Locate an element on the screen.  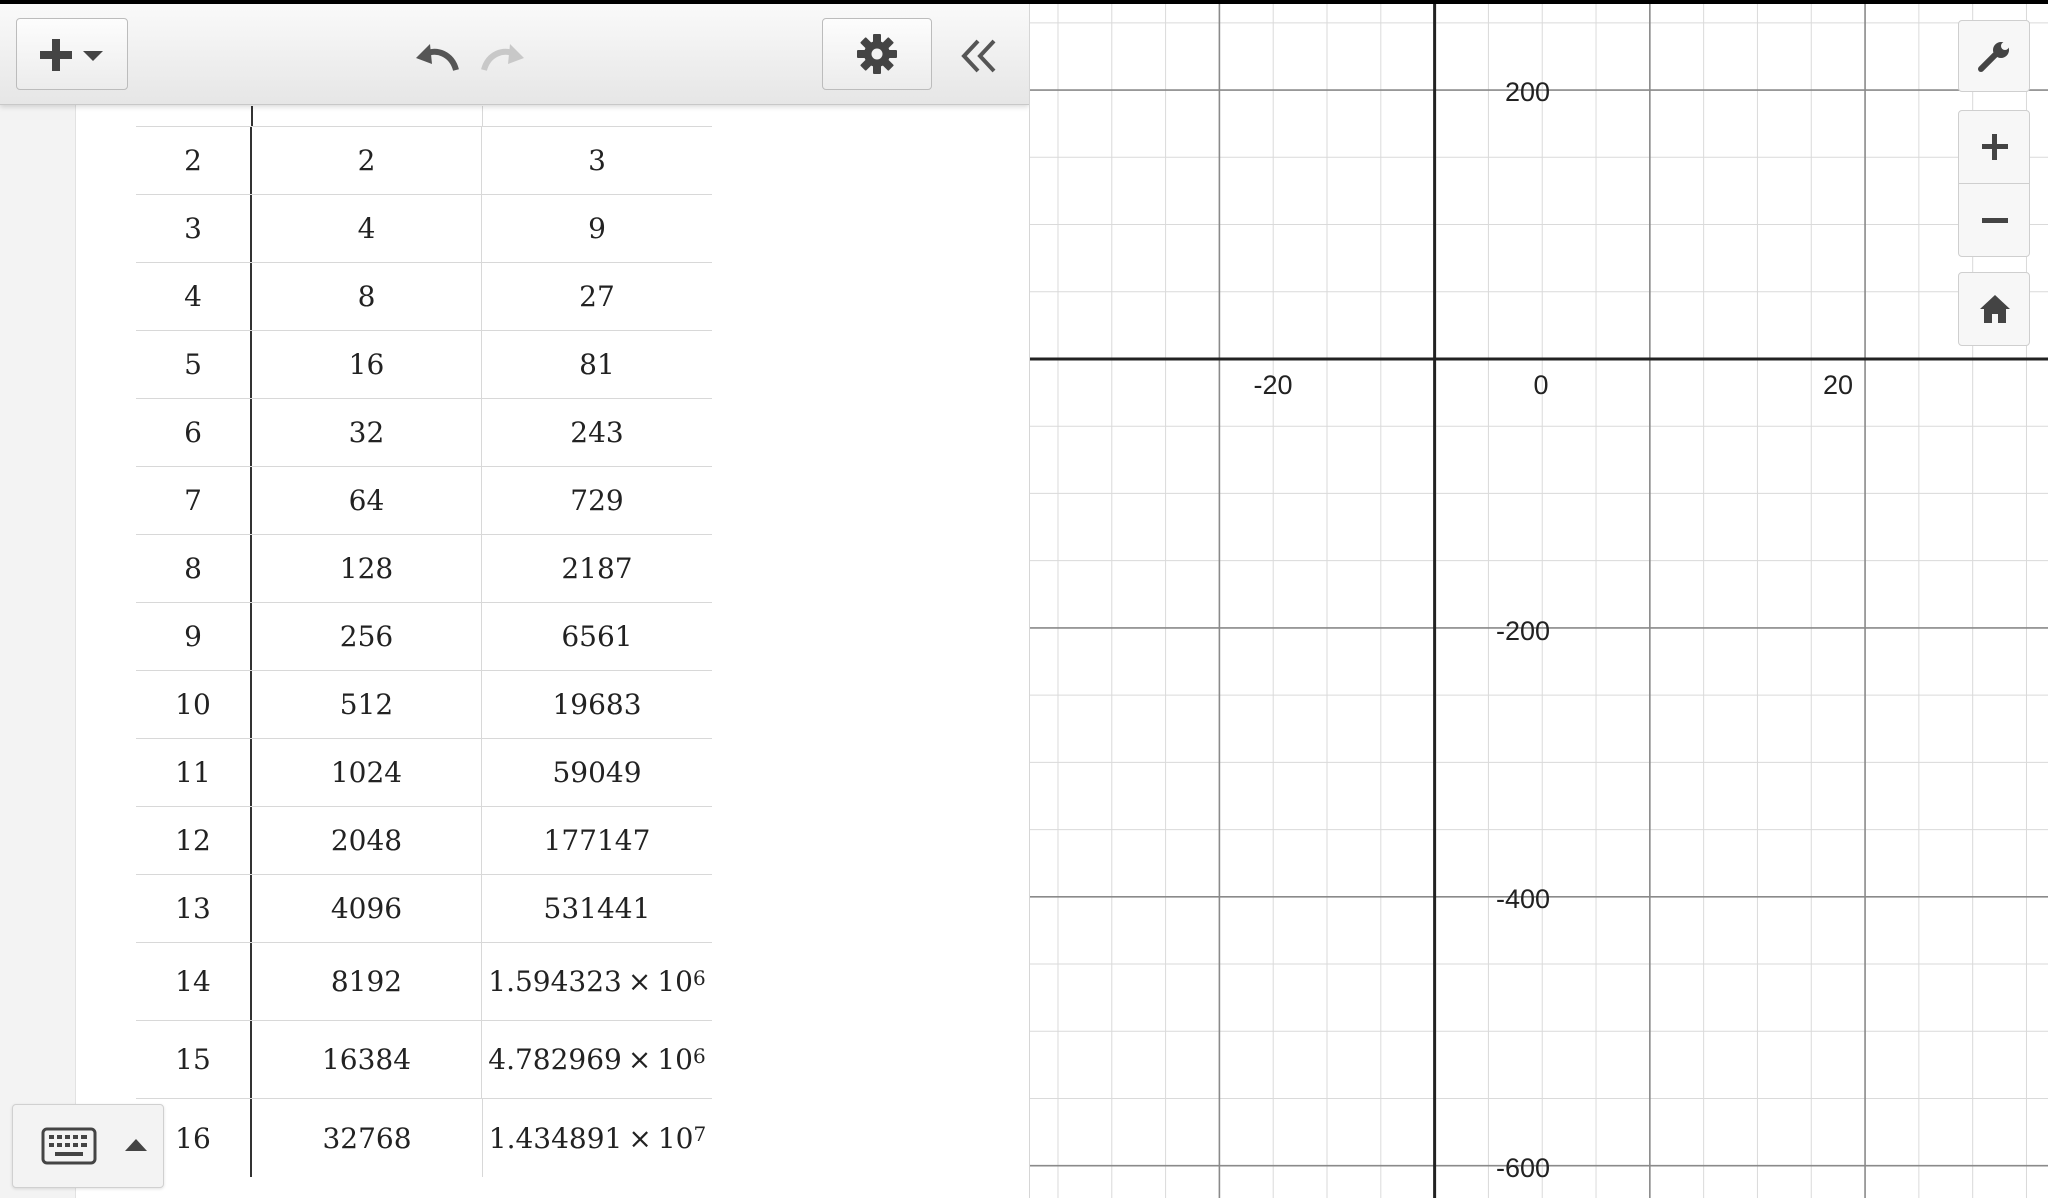
zoom-in-button is located at coordinates (1994, 147).